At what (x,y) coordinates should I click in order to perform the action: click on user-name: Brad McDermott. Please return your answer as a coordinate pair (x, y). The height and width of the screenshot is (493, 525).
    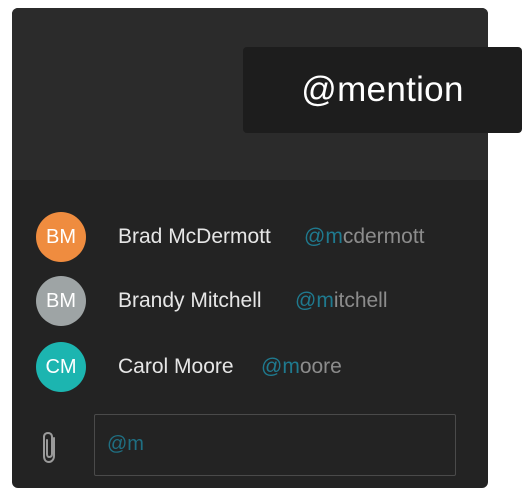
    Looking at the image, I should click on (194, 236).